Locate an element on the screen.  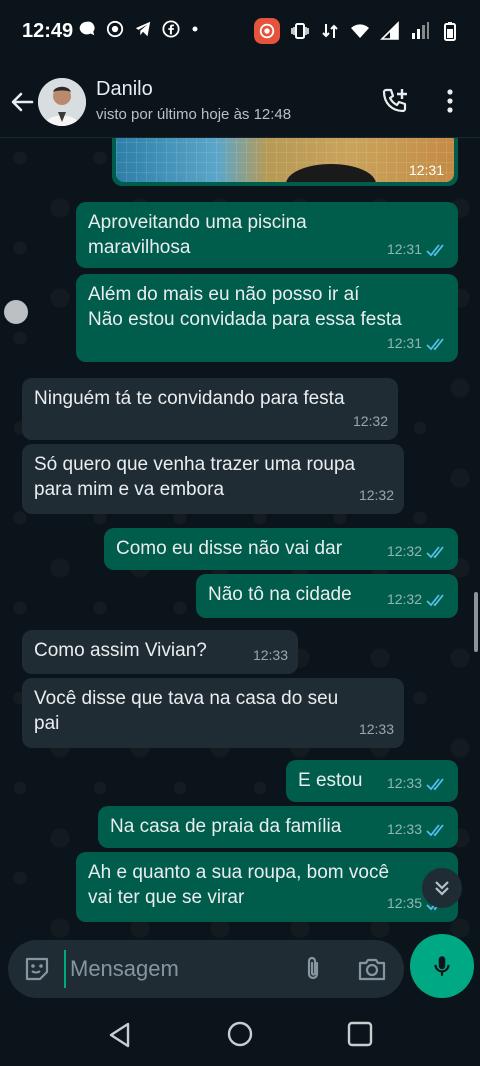
nav-recents-icon is located at coordinates (360, 1034).